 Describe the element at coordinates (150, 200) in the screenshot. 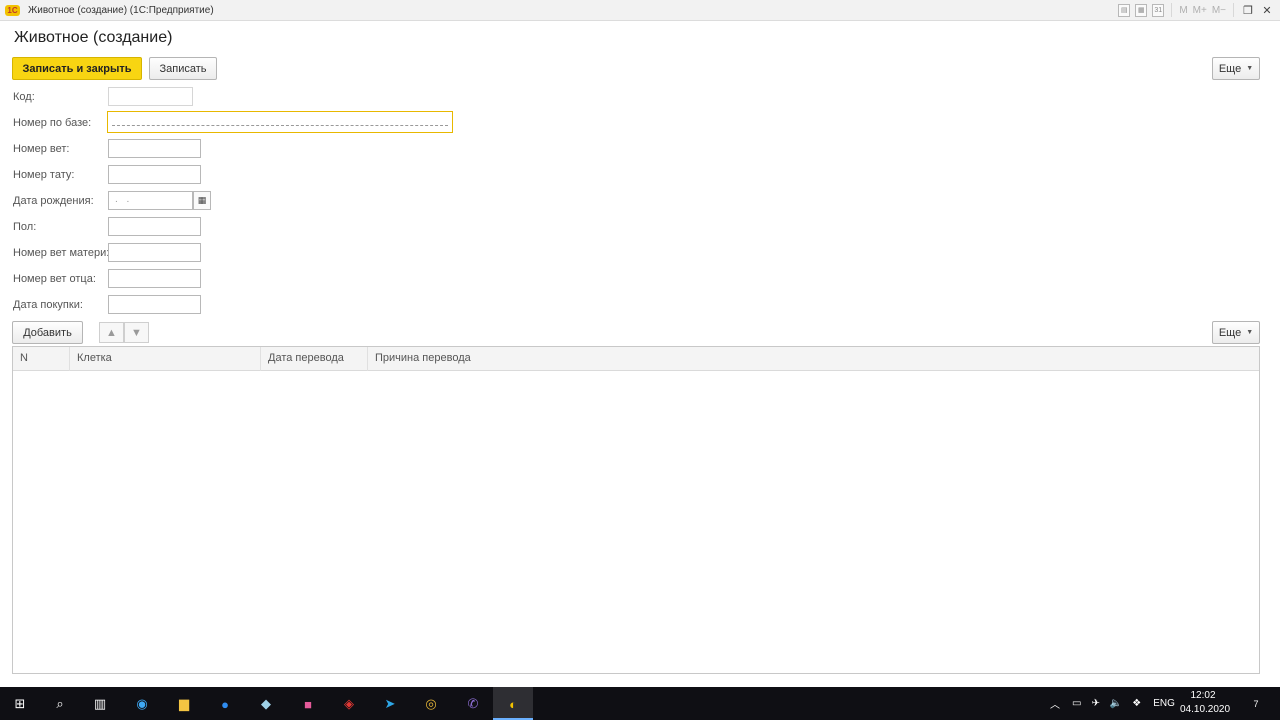

I see `birth-date-field: . .` at that location.